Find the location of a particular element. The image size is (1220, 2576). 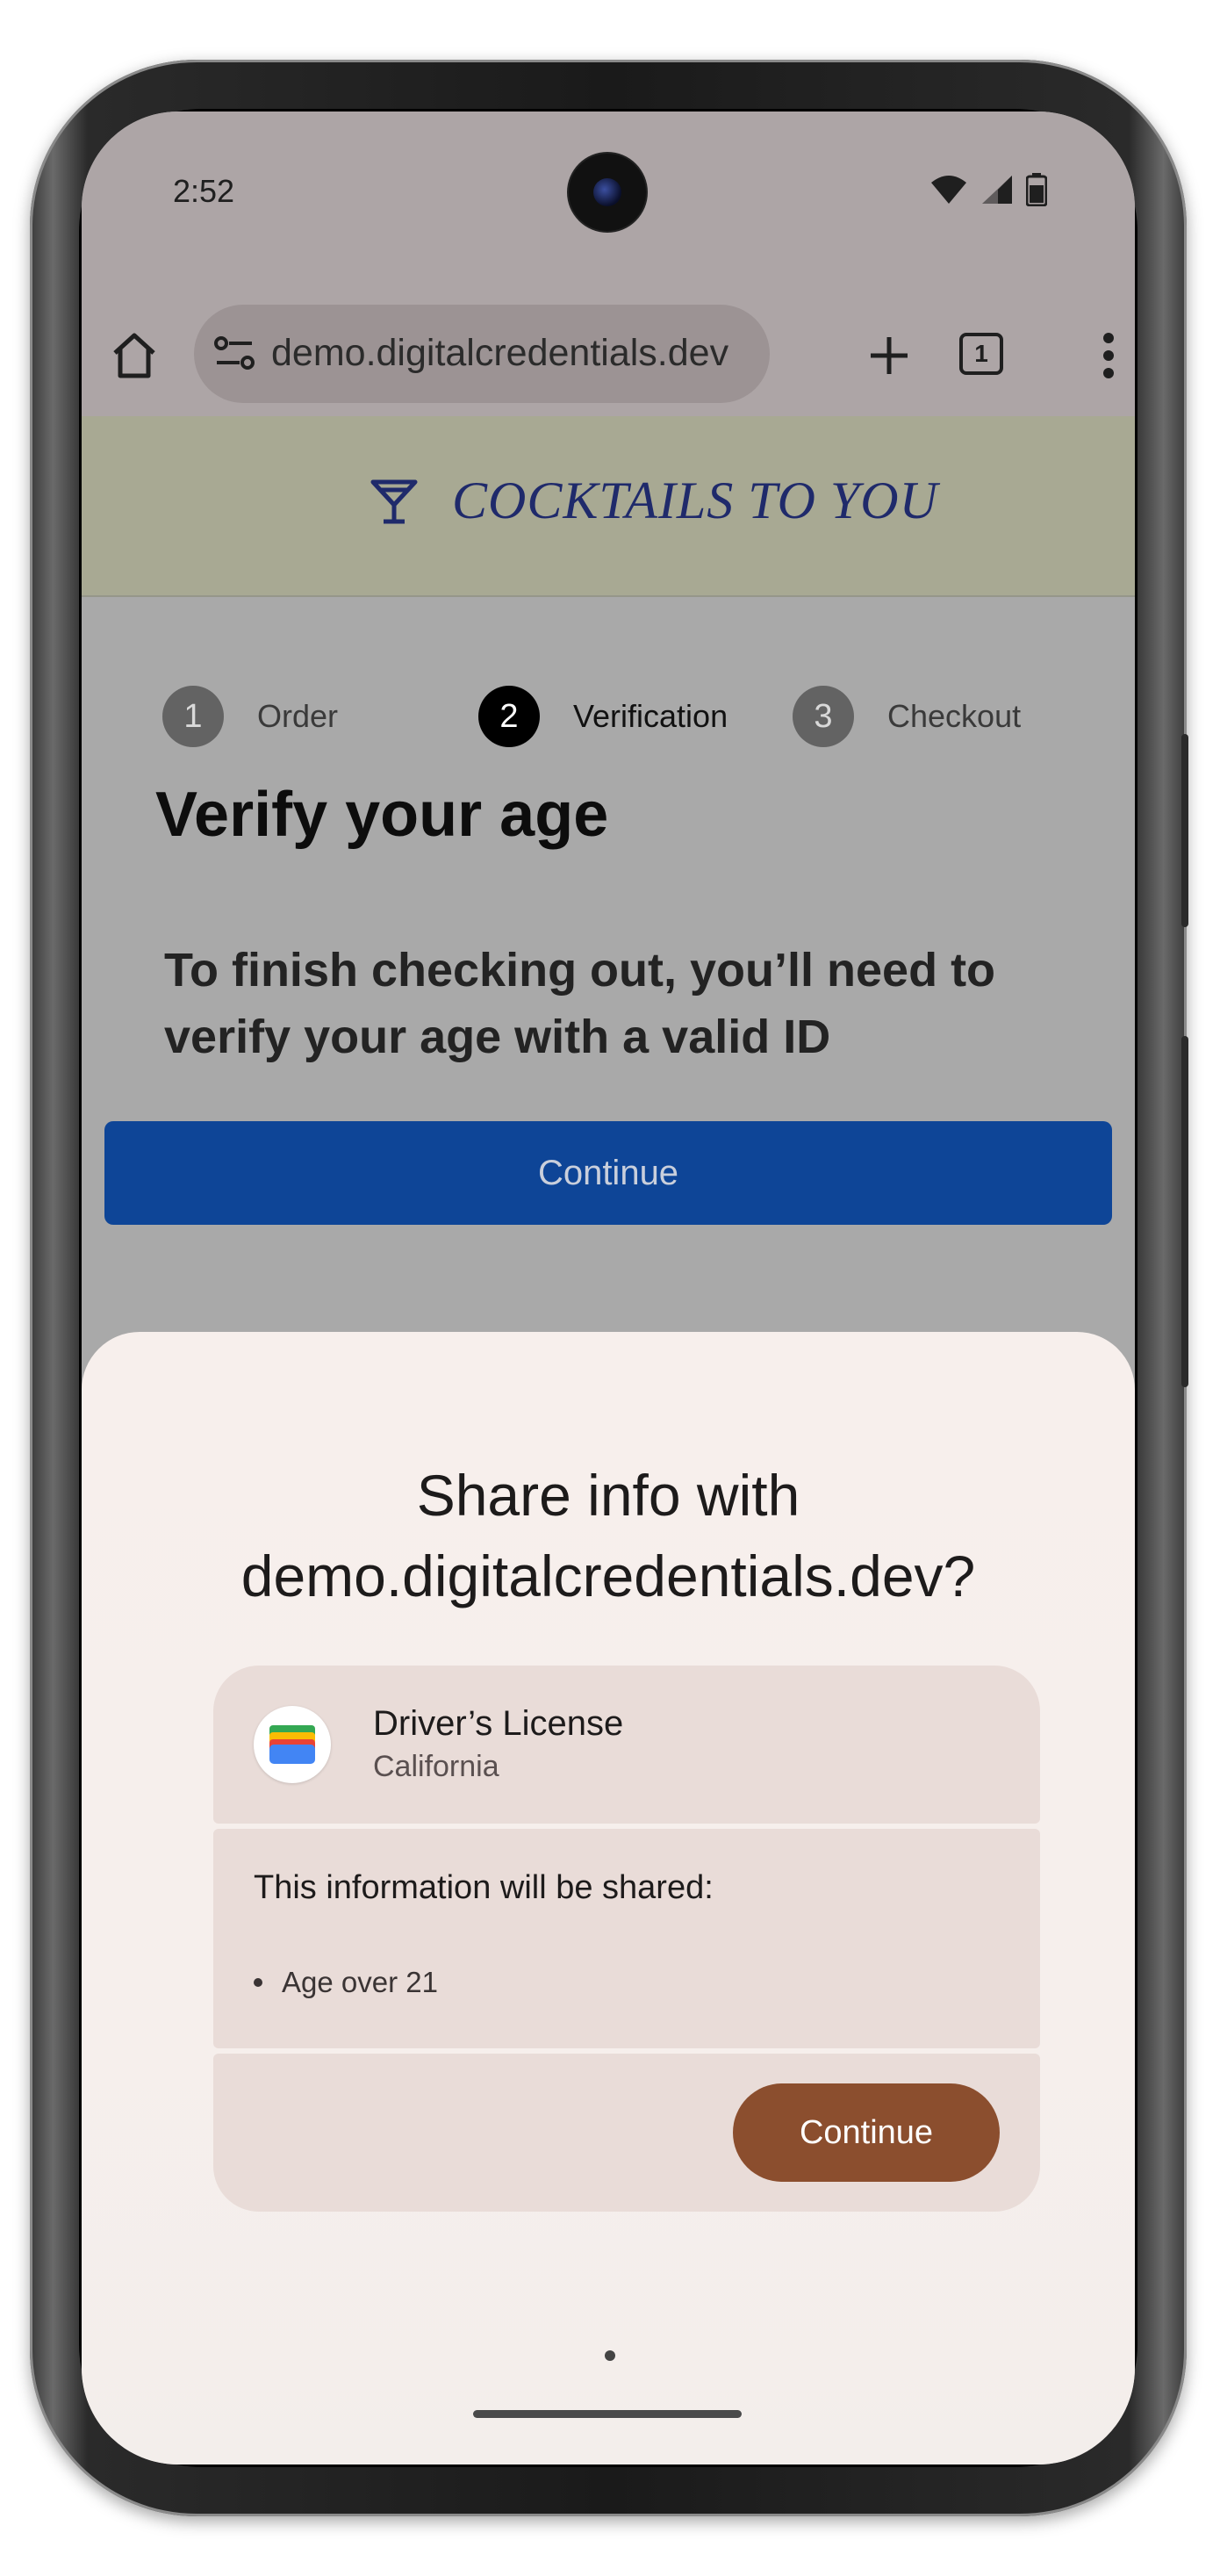

step-verification: 2 Verification is located at coordinates (603, 716).